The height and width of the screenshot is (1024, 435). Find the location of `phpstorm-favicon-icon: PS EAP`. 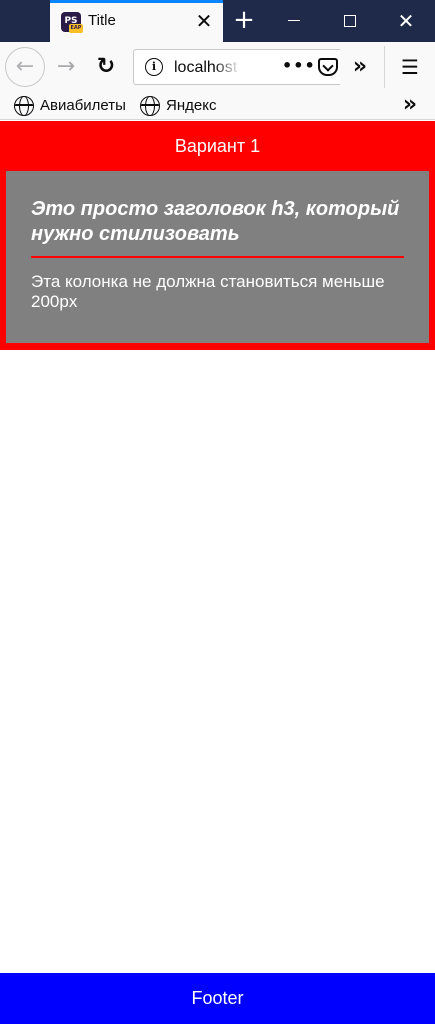

phpstorm-favicon-icon: PS EAP is located at coordinates (72, 22).